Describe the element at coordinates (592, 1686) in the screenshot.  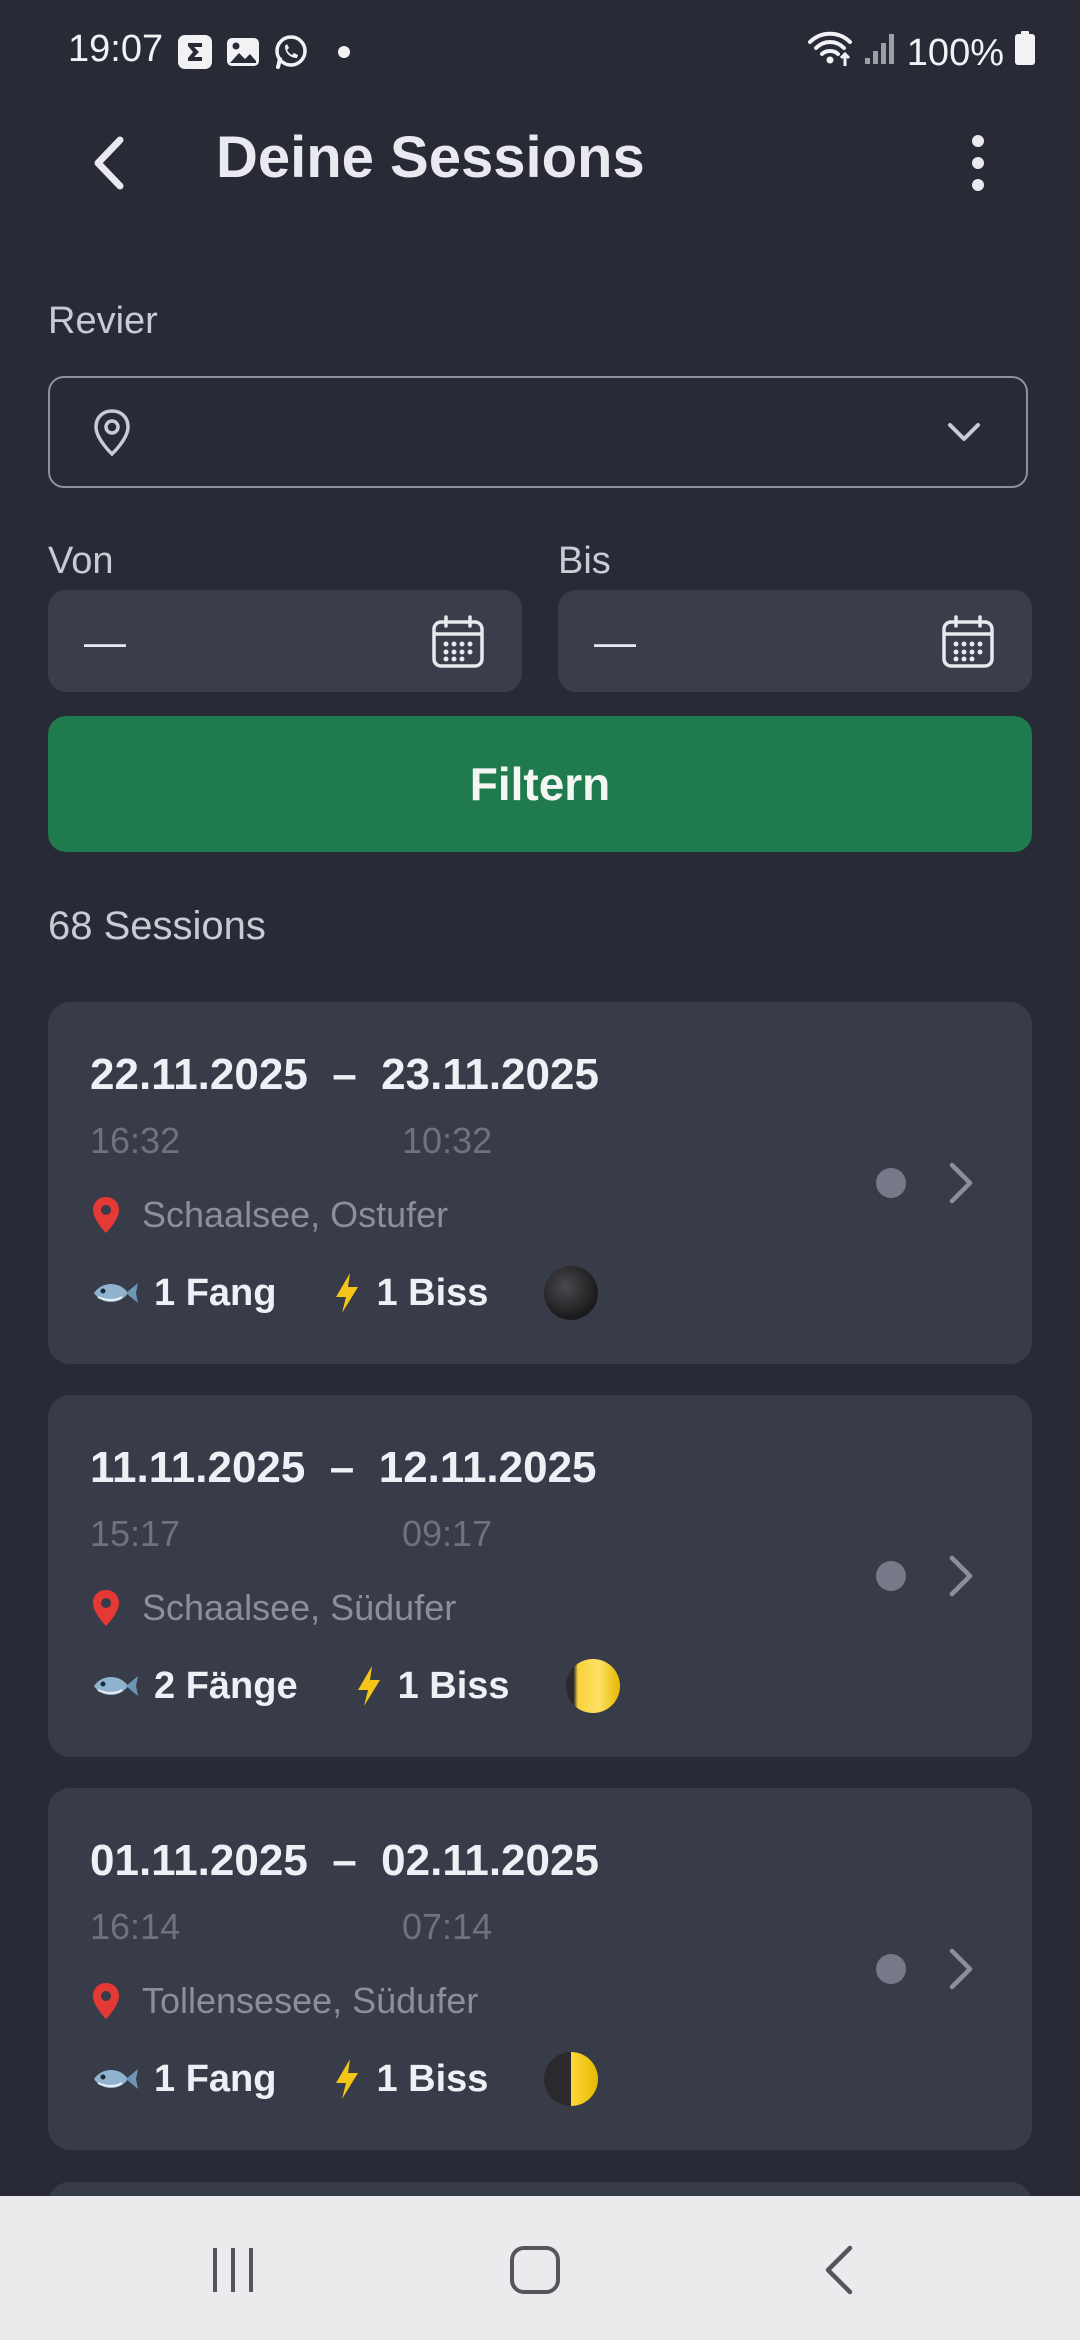
I see `waxing-gibbous-moon-icon` at that location.